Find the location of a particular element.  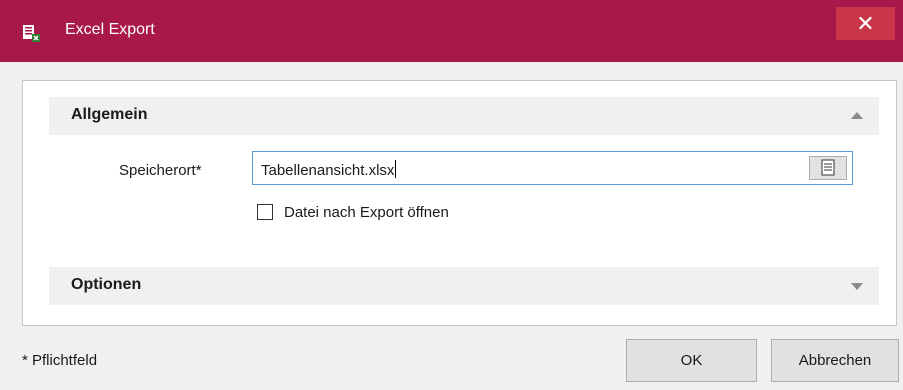

chevron-up-icon is located at coordinates (857, 115).